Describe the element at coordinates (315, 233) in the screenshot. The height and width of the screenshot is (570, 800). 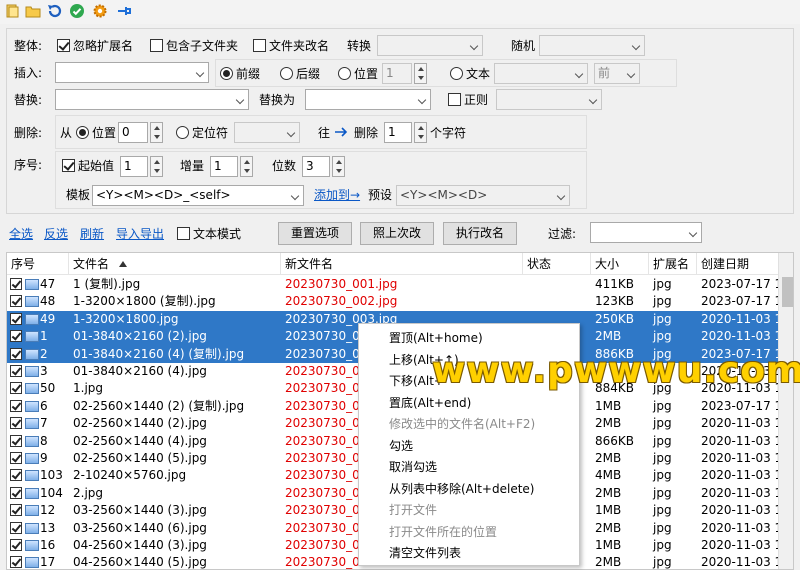
I see `reset-options-button: 重置选项` at that location.